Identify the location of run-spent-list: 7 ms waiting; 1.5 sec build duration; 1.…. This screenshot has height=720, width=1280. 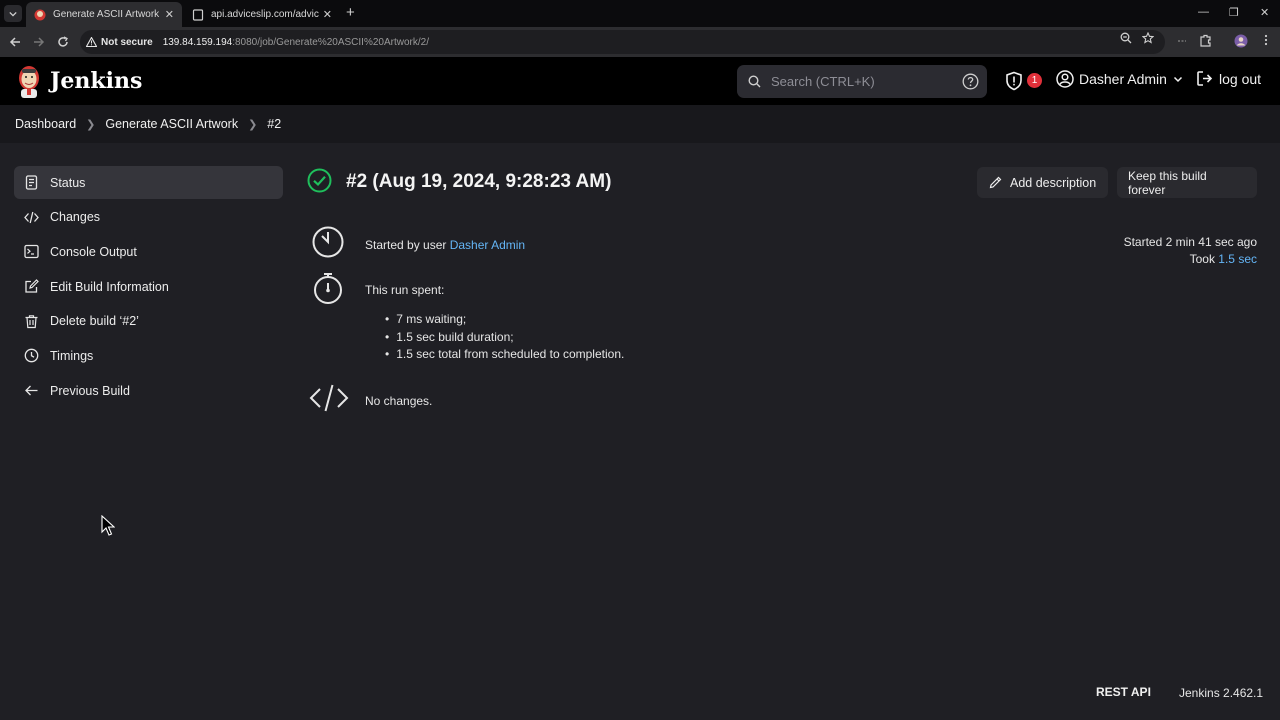
(504, 337).